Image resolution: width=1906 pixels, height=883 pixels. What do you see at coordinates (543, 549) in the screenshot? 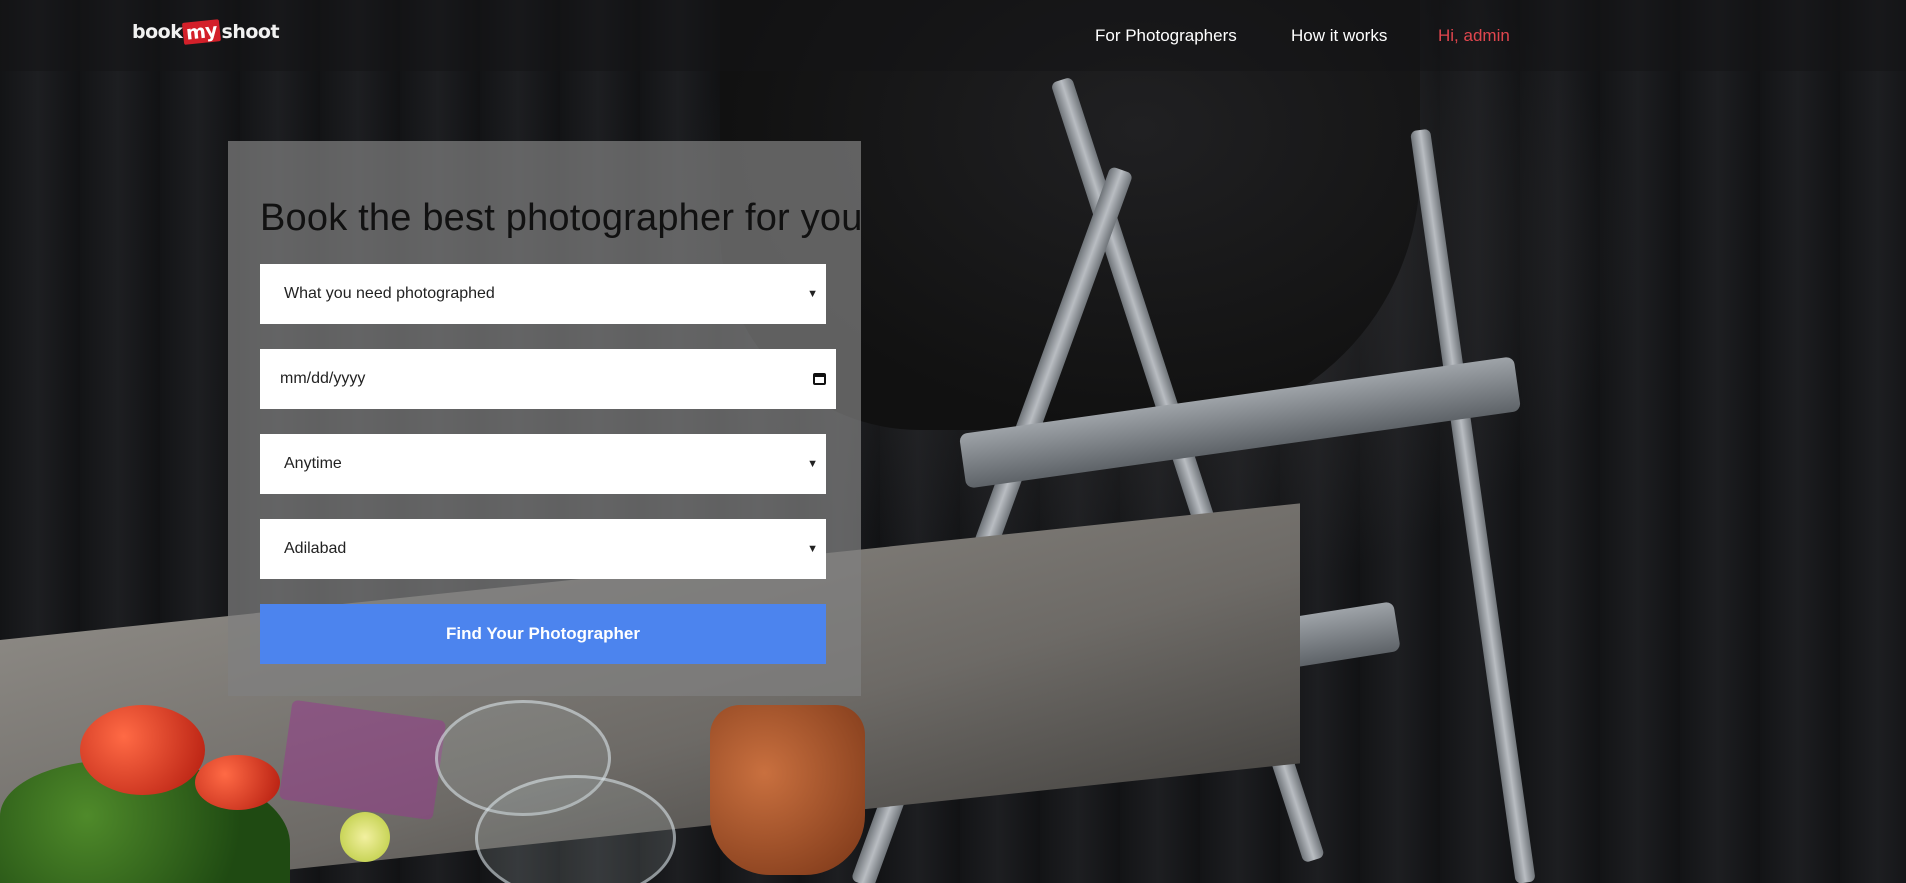
I see `city-select: Adilabad ▼` at bounding box center [543, 549].